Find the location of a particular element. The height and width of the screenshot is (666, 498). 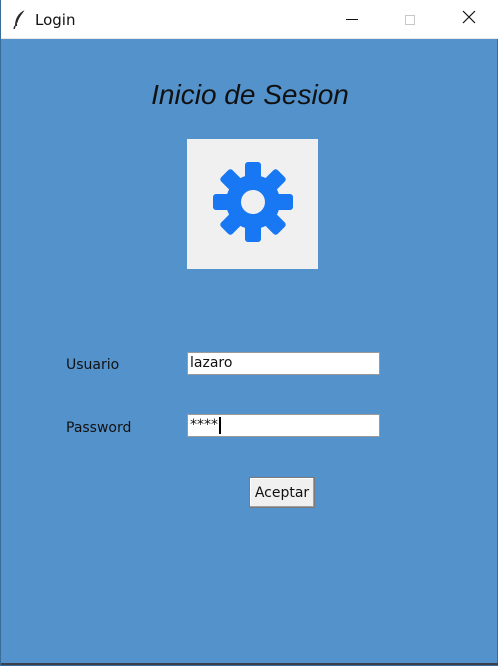

minimize-button is located at coordinates (352, 19).